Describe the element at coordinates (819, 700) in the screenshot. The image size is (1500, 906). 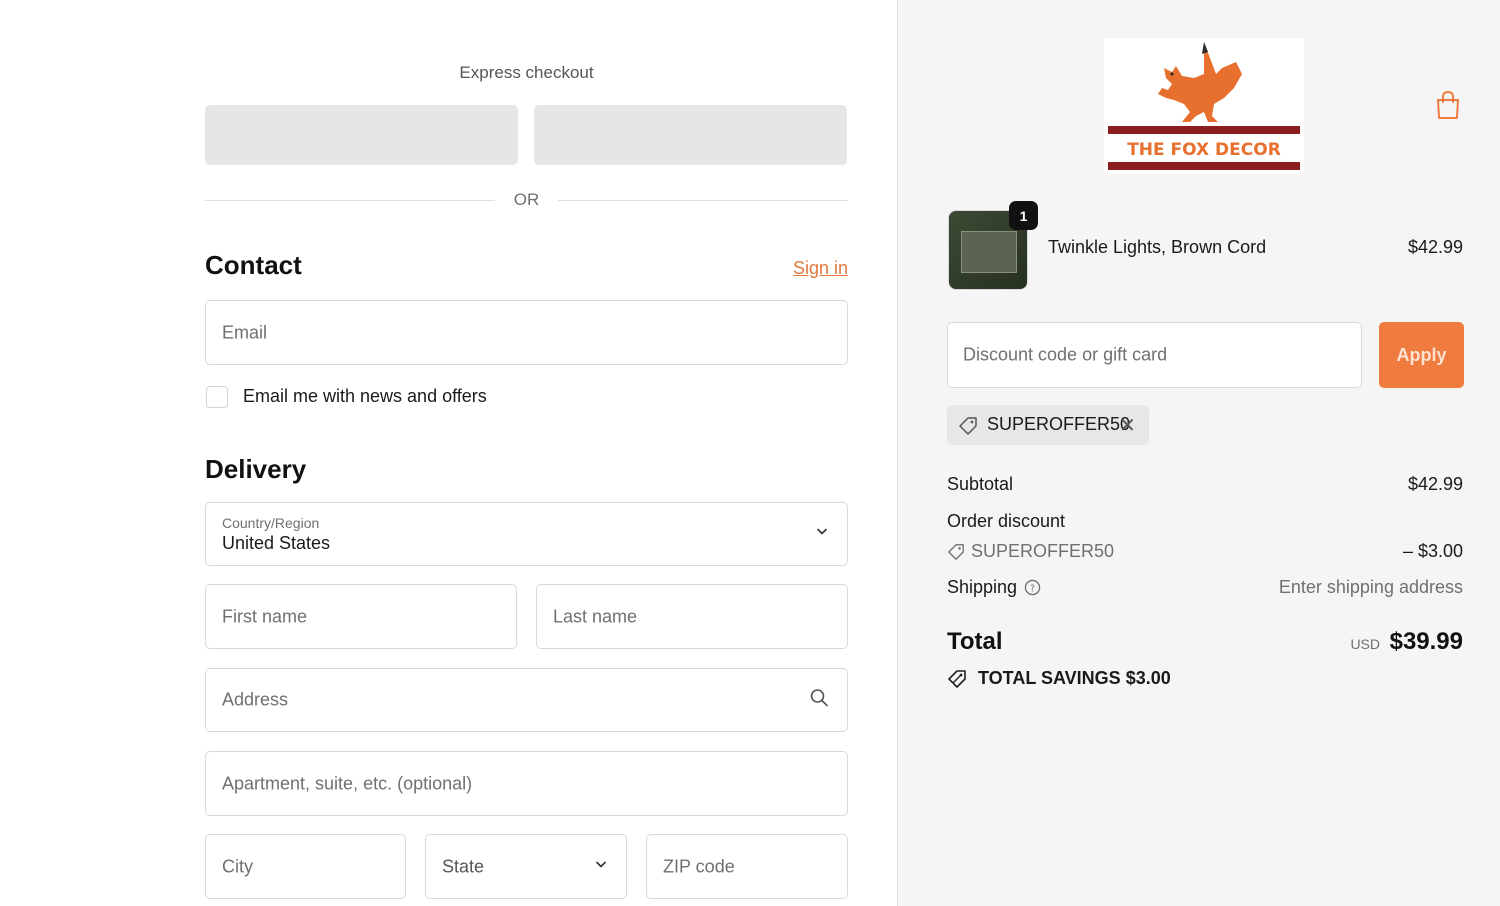
I see `search-icon` at that location.